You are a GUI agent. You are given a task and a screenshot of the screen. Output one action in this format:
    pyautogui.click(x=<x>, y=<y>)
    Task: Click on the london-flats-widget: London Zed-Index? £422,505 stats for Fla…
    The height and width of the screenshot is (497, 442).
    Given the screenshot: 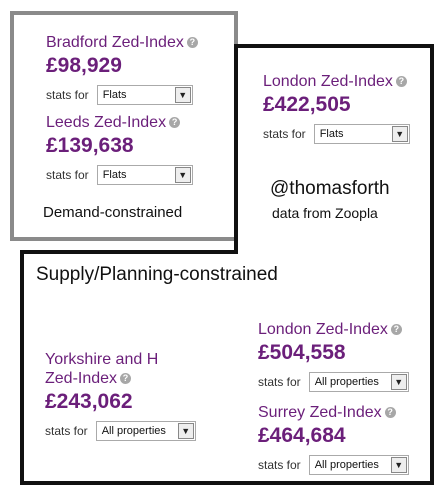 What is the action you would take?
    pyautogui.click(x=336, y=108)
    